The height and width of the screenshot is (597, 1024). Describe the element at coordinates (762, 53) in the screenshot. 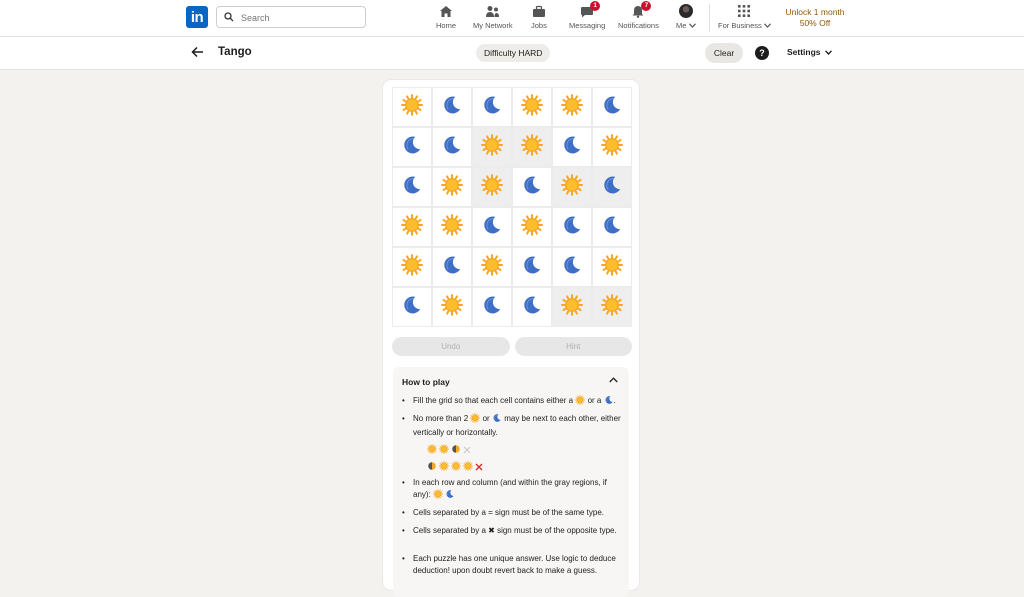

I see `help-icon: ?` at that location.